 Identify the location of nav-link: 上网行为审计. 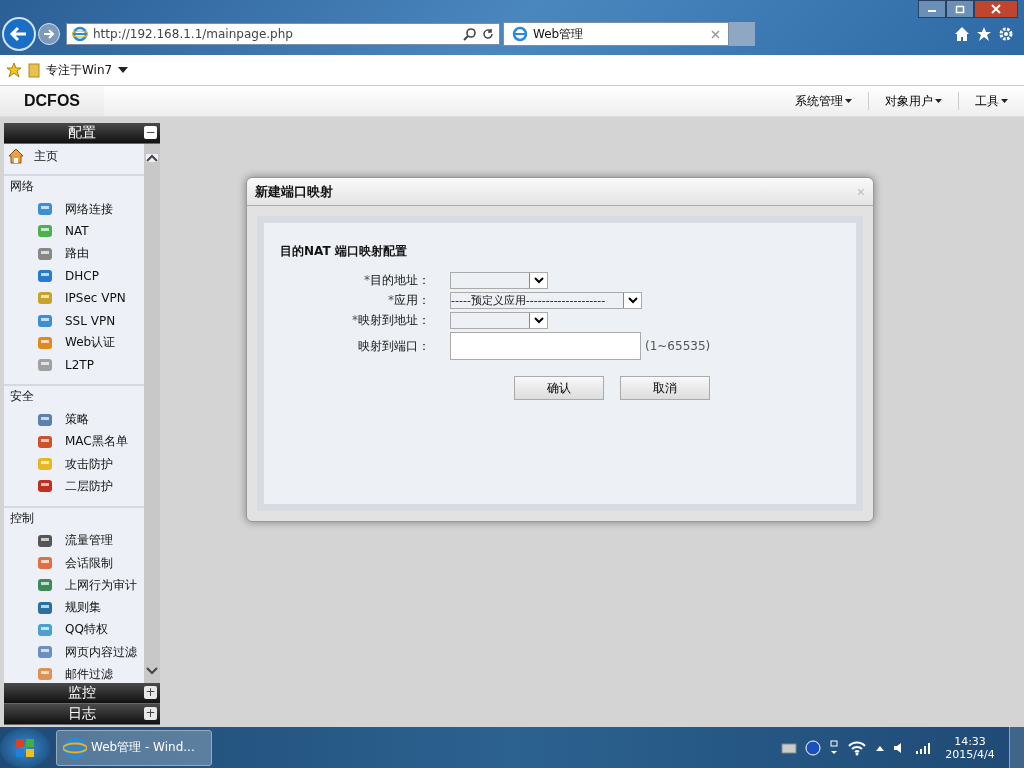
(101, 585).